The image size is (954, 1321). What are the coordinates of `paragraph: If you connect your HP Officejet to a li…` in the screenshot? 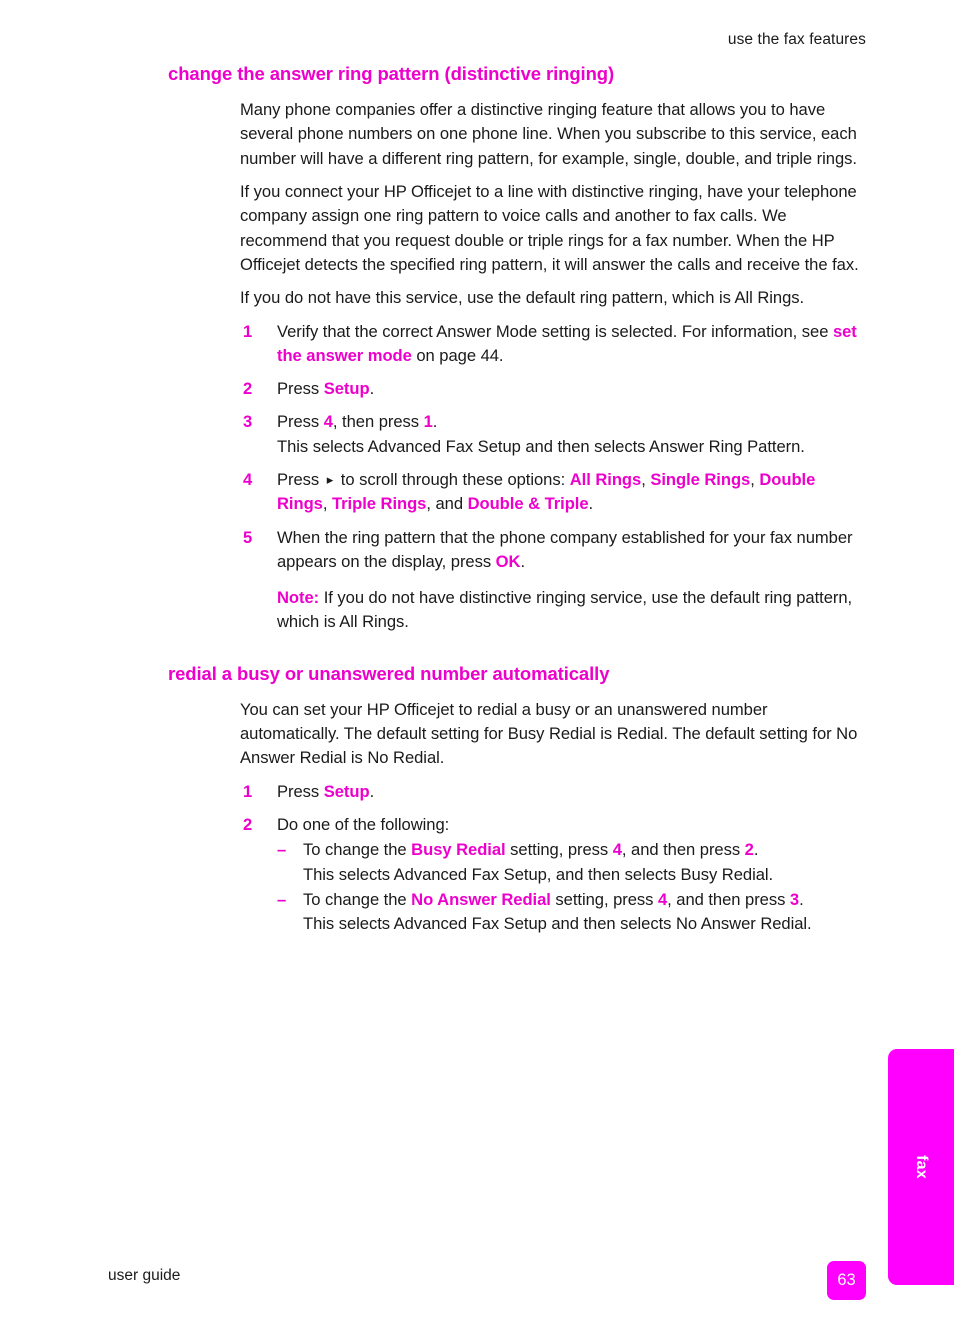 It's located at (549, 228).